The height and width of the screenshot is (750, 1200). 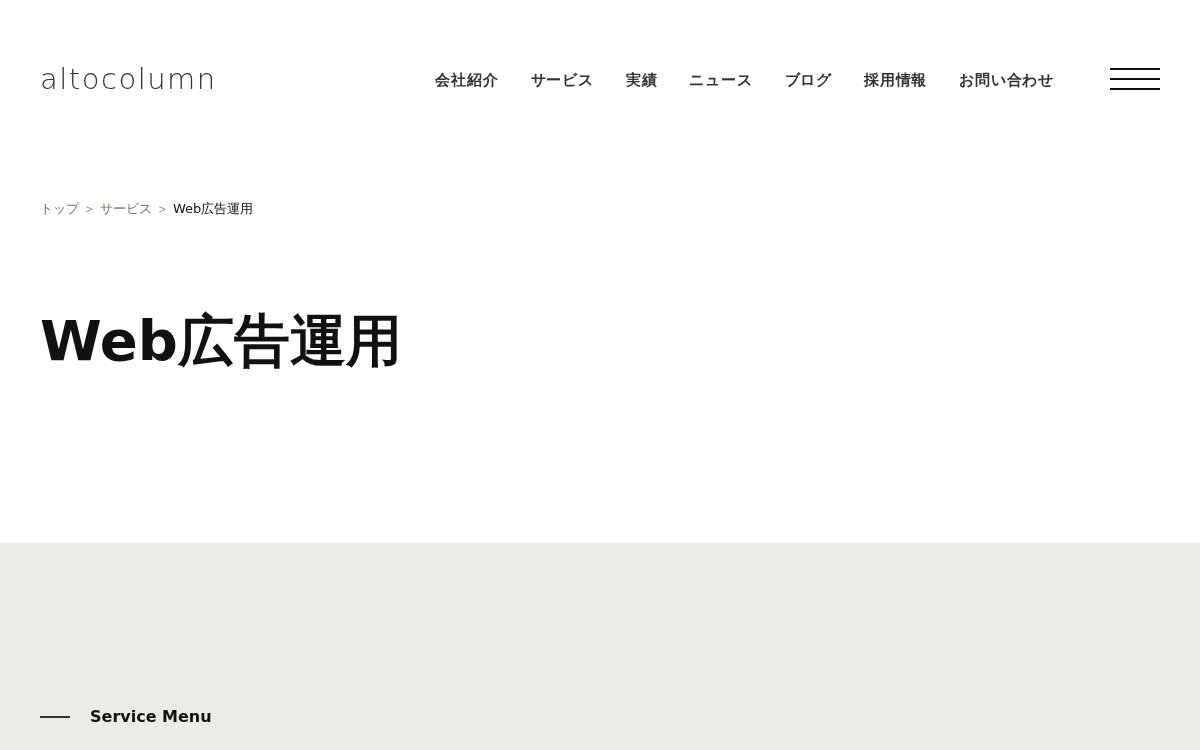 What do you see at coordinates (128, 79) in the screenshot?
I see `site-logo: altocolumn` at bounding box center [128, 79].